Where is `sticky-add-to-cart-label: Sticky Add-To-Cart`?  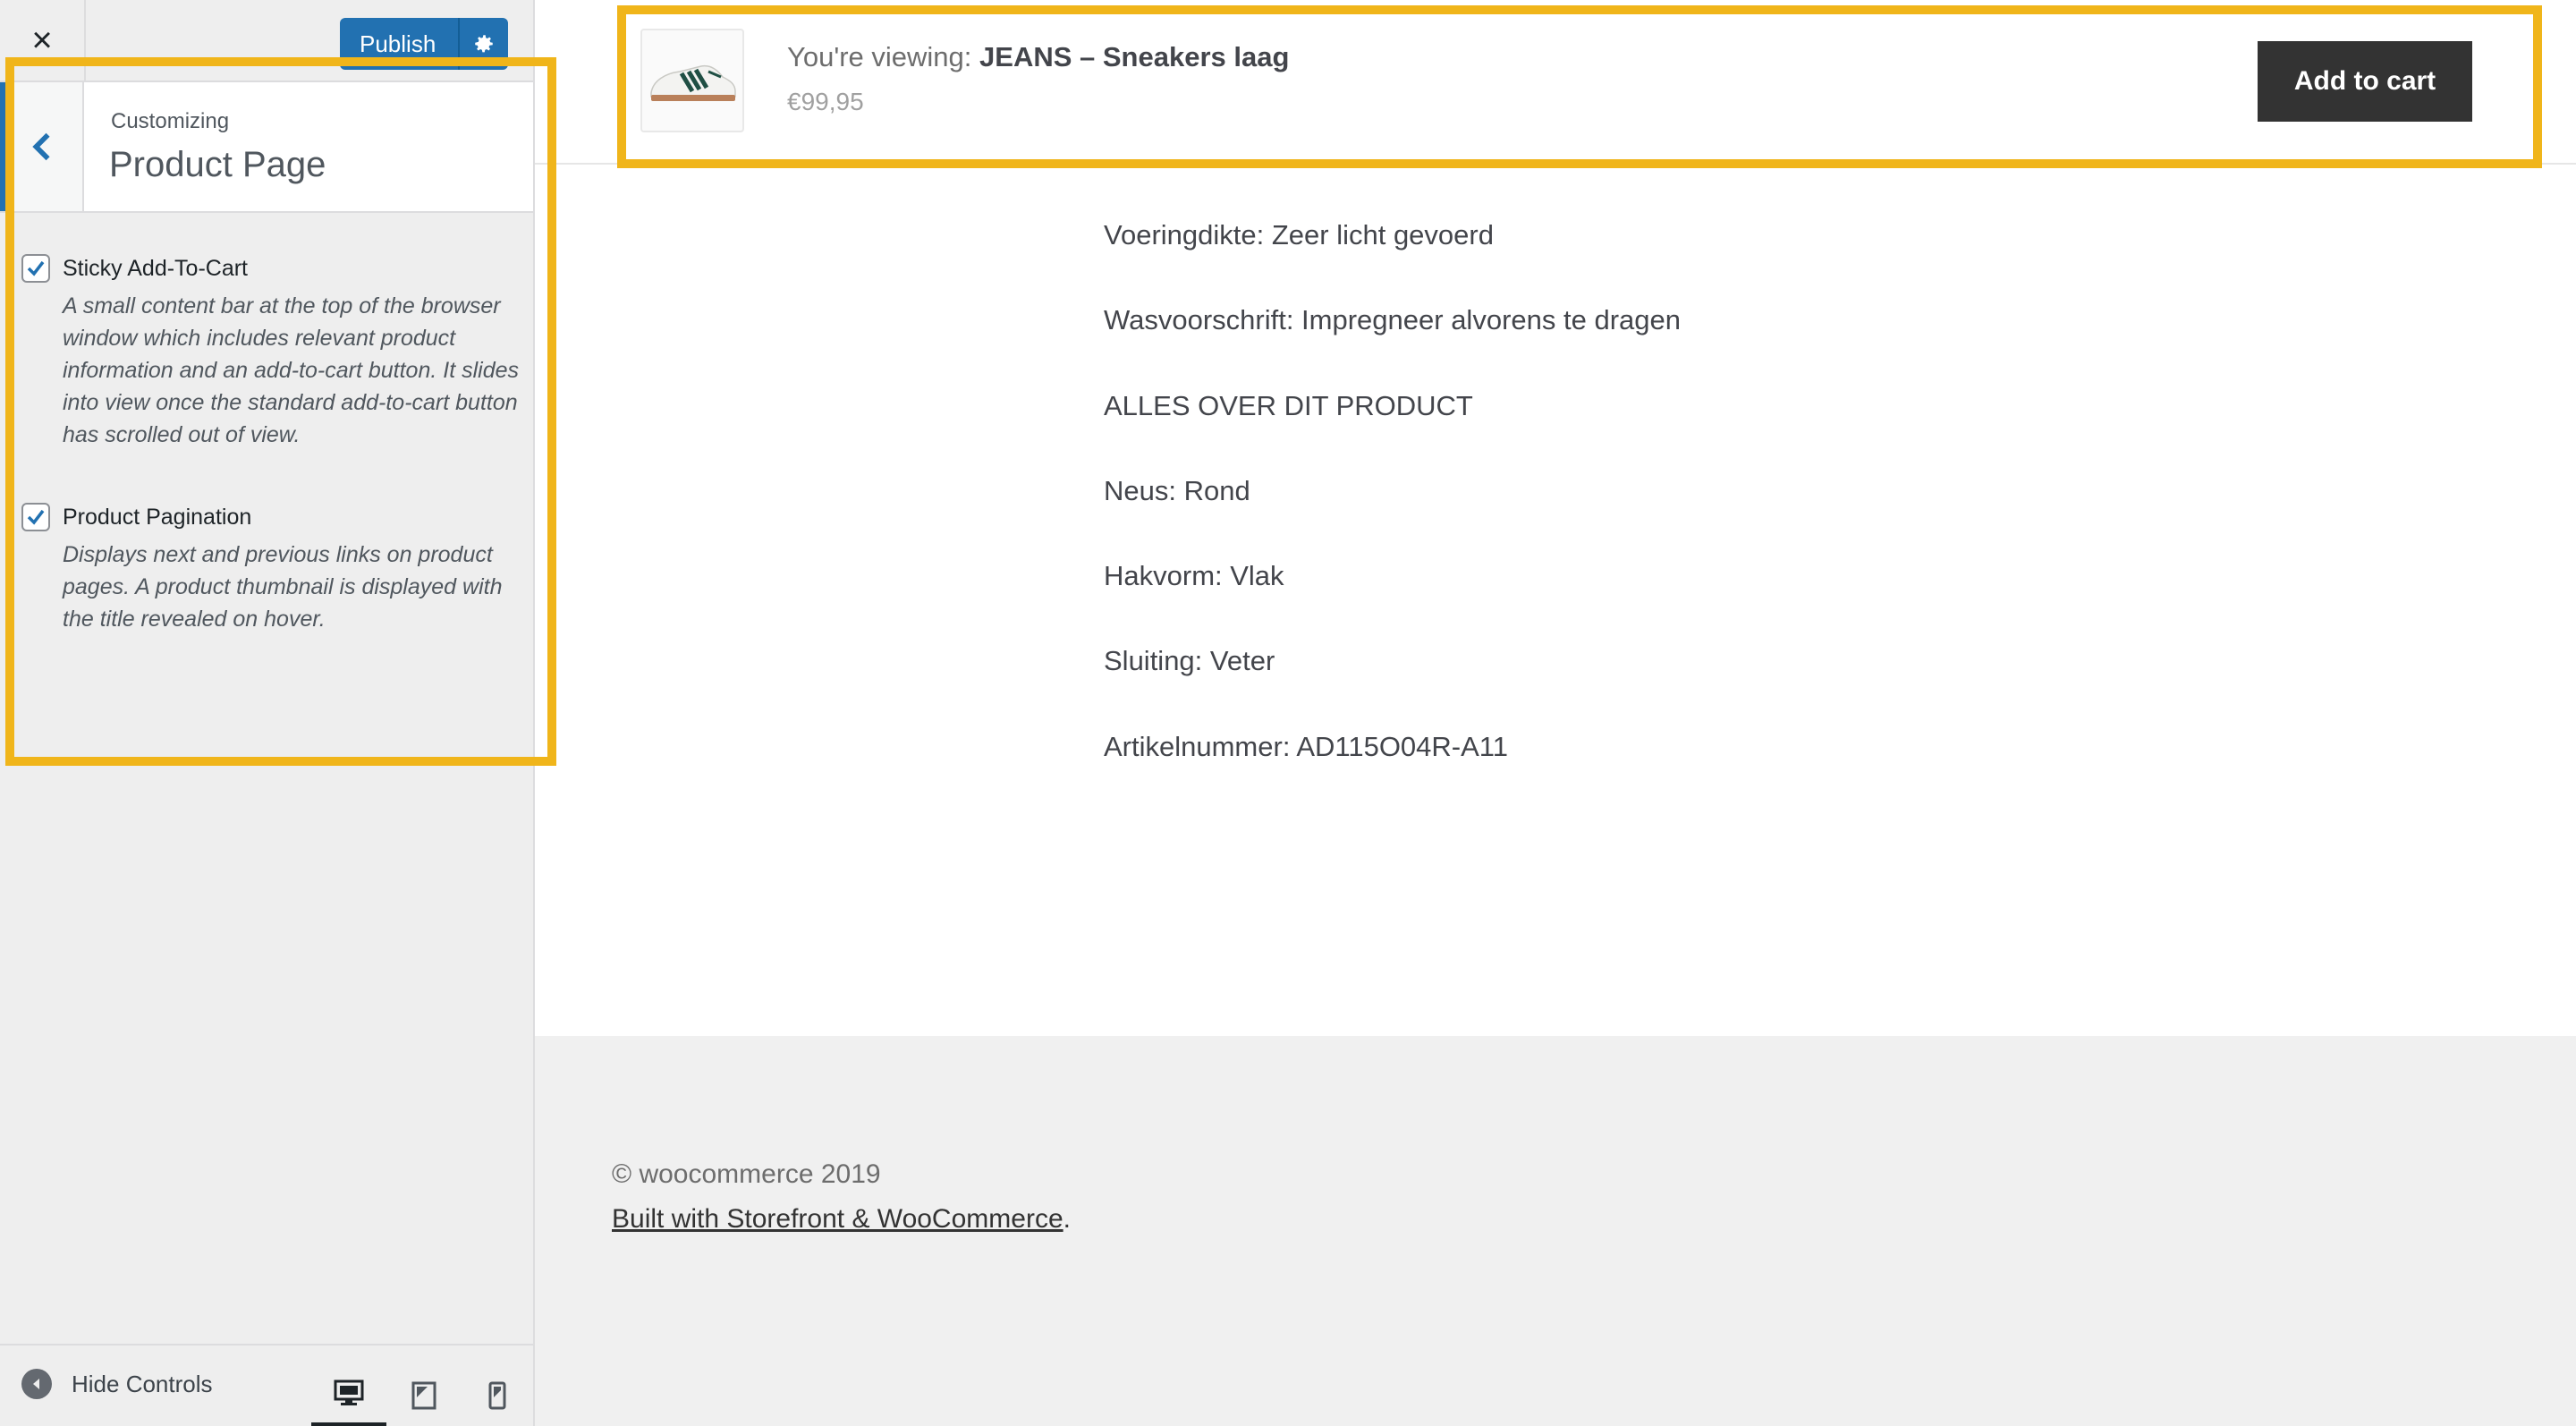
sticky-add-to-cart-label: Sticky Add-To-Cart is located at coordinates (156, 268).